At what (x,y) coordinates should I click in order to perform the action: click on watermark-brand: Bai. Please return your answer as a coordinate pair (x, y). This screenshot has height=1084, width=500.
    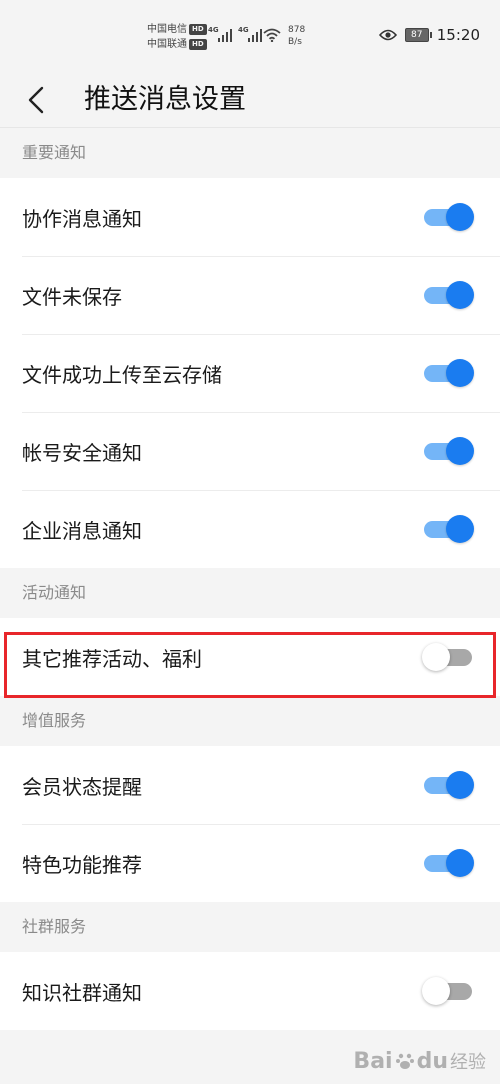
    Looking at the image, I should click on (373, 1061).